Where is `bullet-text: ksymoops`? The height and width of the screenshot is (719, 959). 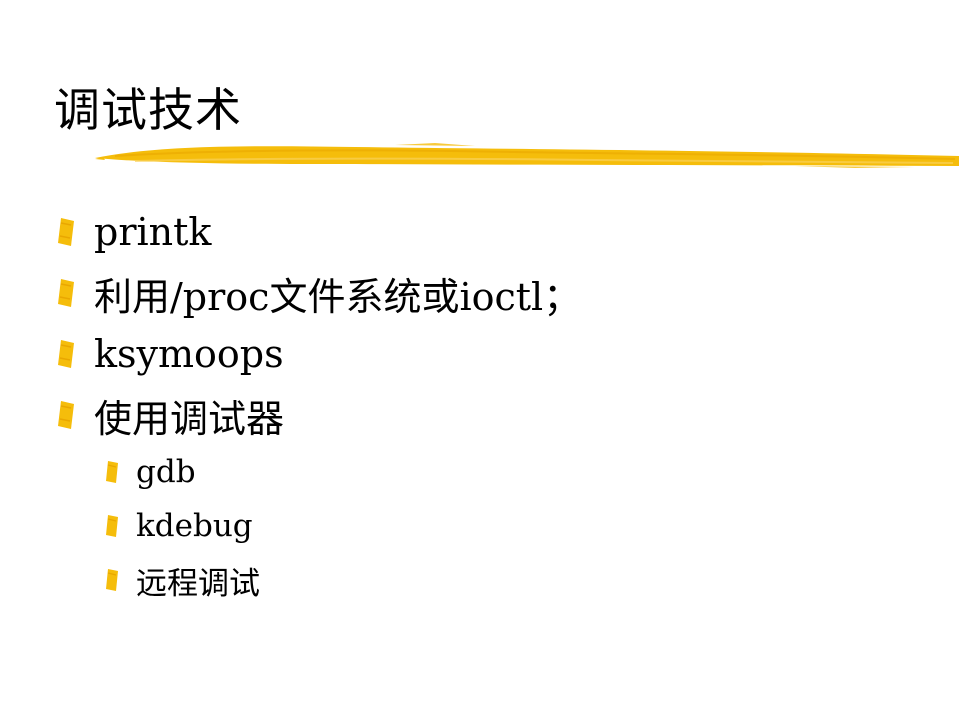 bullet-text: ksymoops is located at coordinates (189, 354).